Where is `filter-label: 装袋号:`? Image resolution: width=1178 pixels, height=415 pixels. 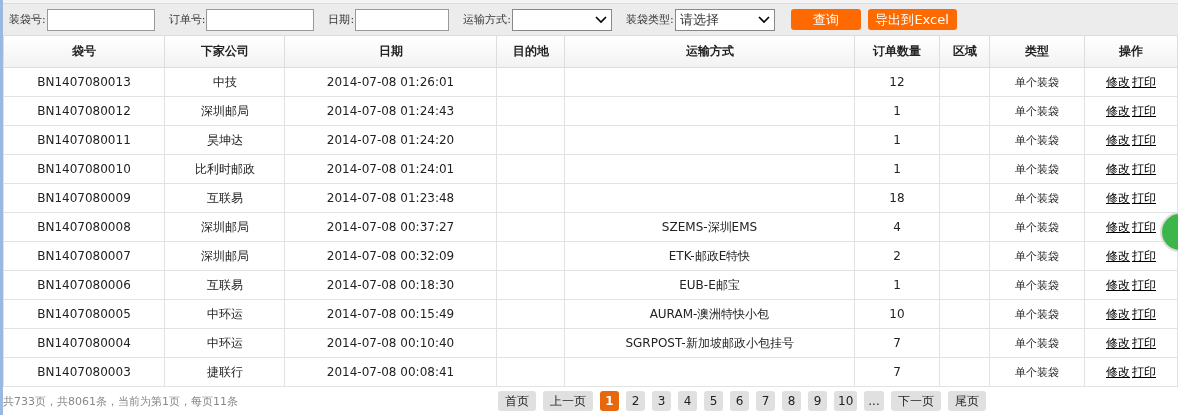
filter-label: 装袋号: is located at coordinates (27, 19).